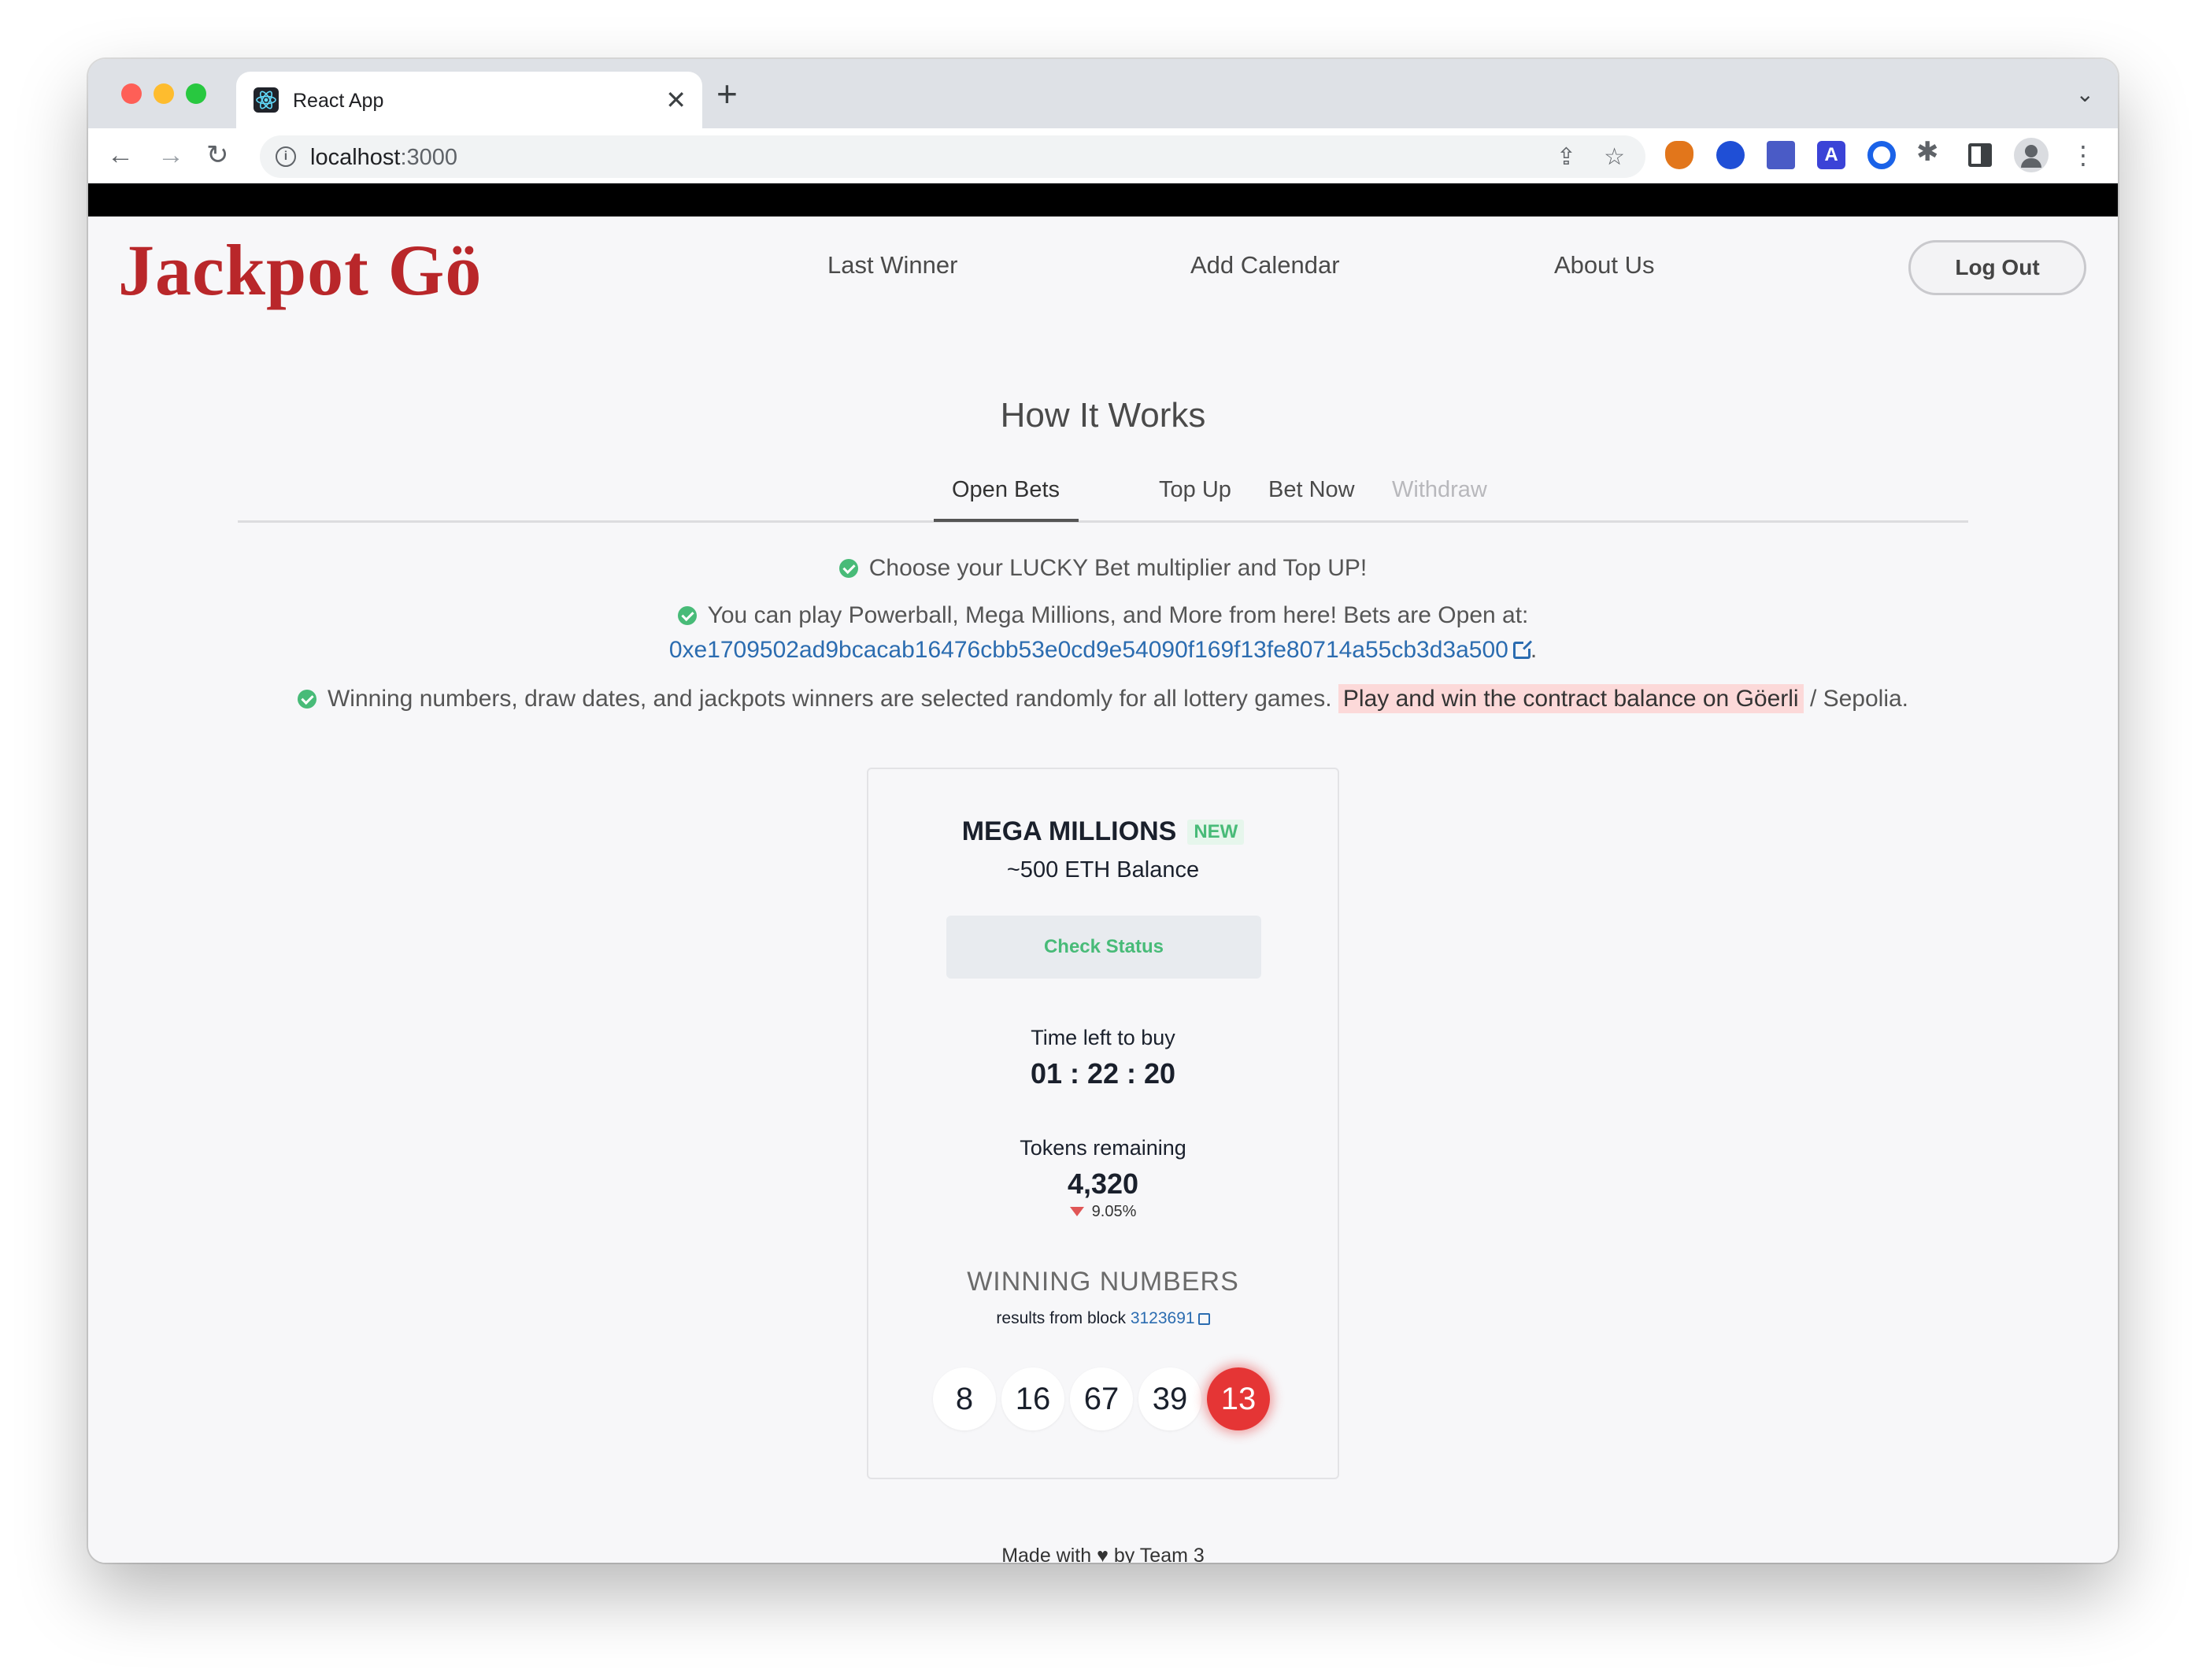  Describe the element at coordinates (953, 156) in the screenshot. I see `address-bar: i localhost:3000 ⇪ ☆` at that location.